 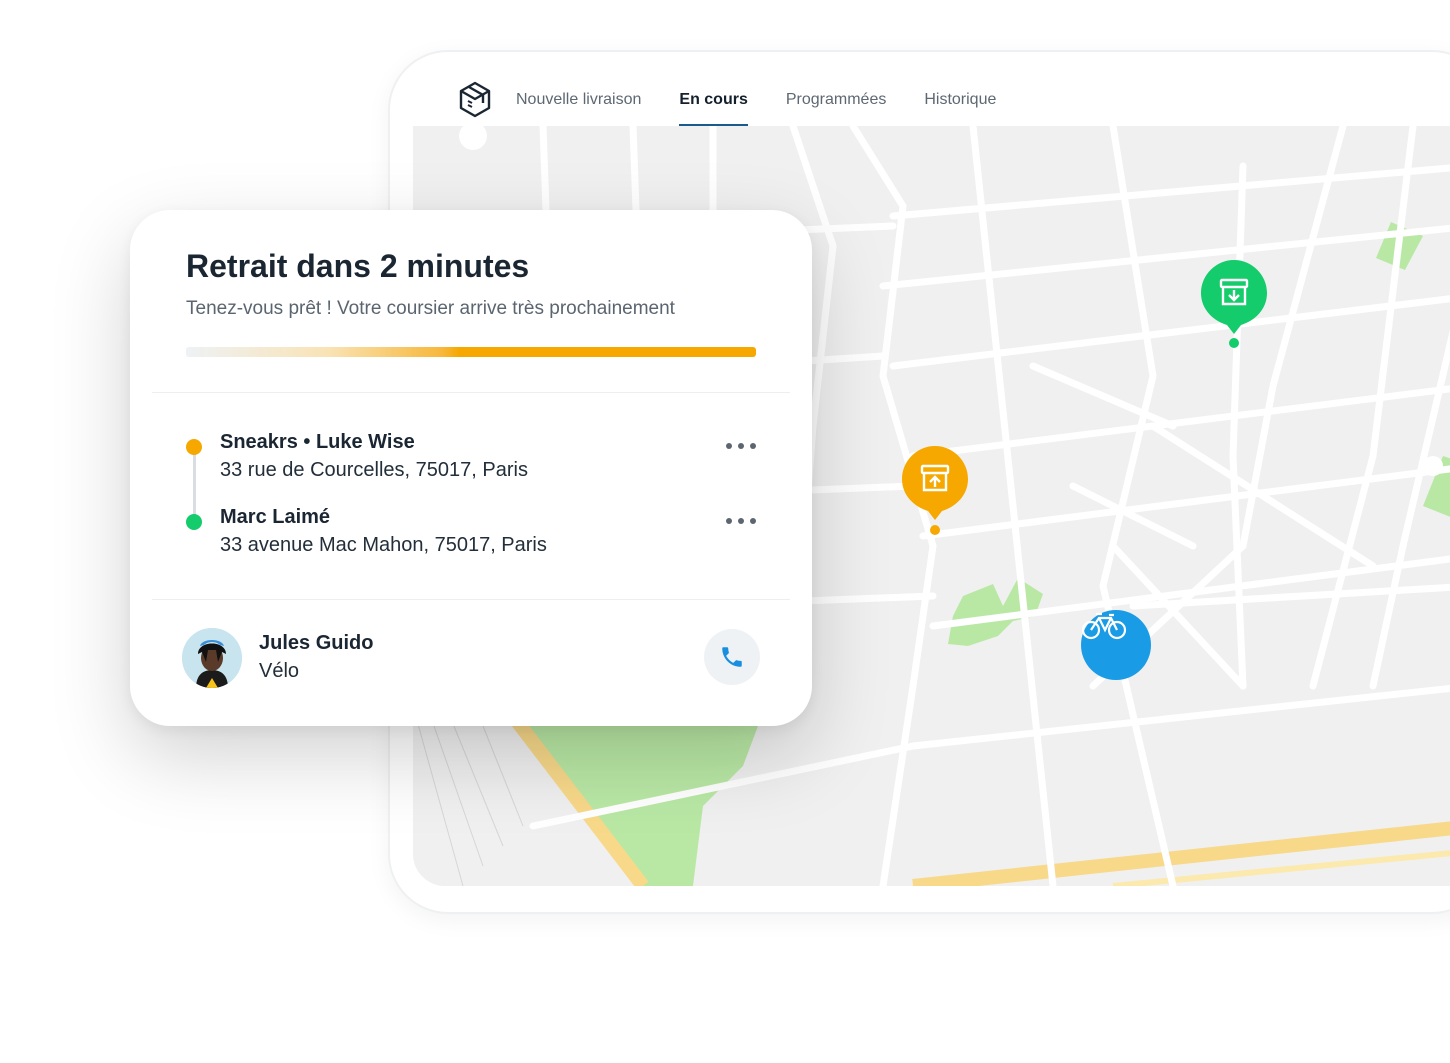 What do you see at coordinates (476, 100) in the screenshot?
I see `box-logo-icon` at bounding box center [476, 100].